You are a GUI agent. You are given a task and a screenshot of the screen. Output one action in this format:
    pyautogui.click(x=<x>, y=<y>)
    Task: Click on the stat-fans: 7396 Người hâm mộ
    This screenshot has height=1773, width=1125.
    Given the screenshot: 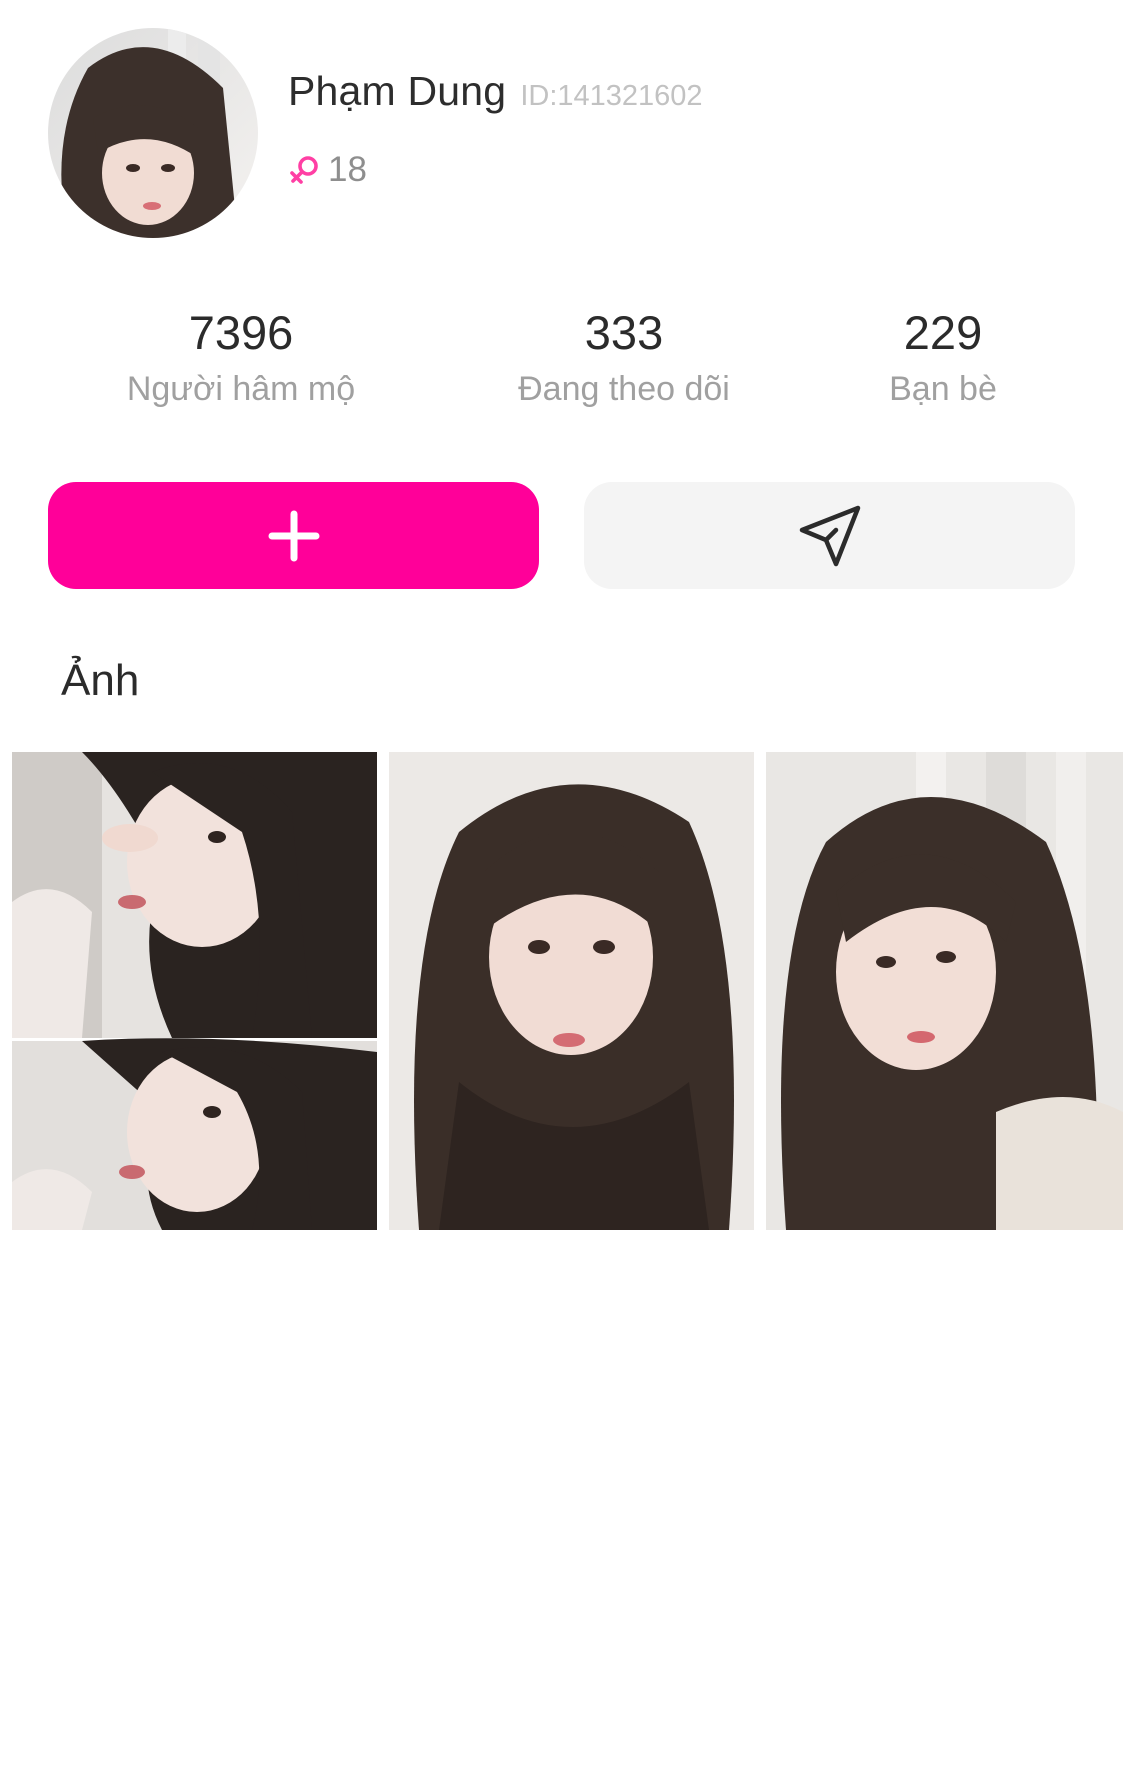 What is the action you would take?
    pyautogui.click(x=241, y=358)
    